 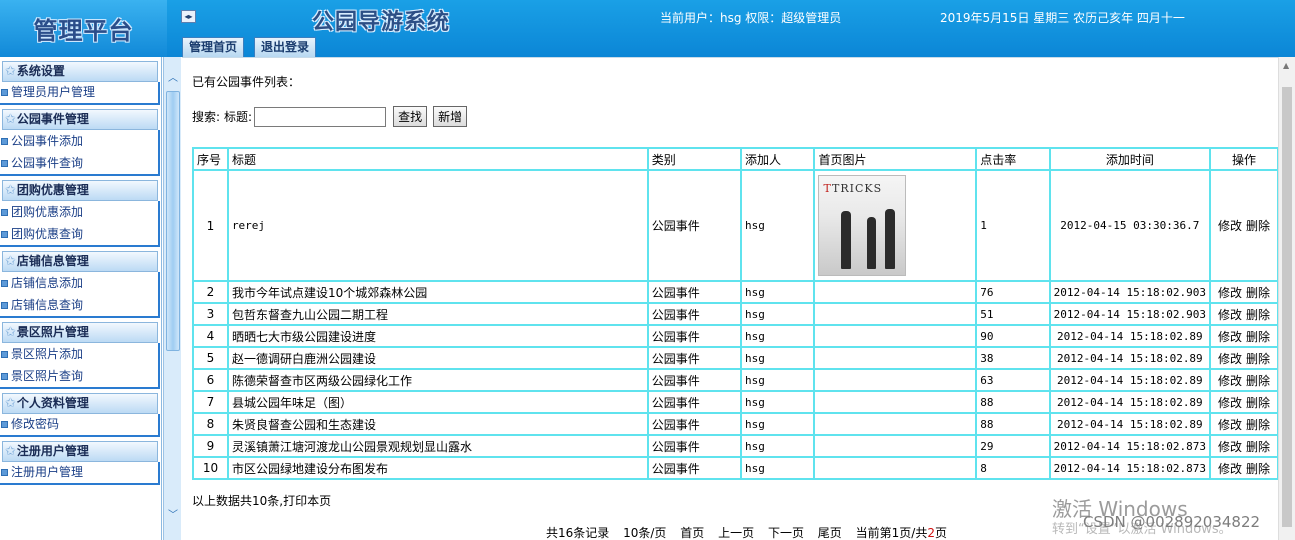 I want to click on sidebar-toggle-icon: ◂▸, so click(x=188, y=16).